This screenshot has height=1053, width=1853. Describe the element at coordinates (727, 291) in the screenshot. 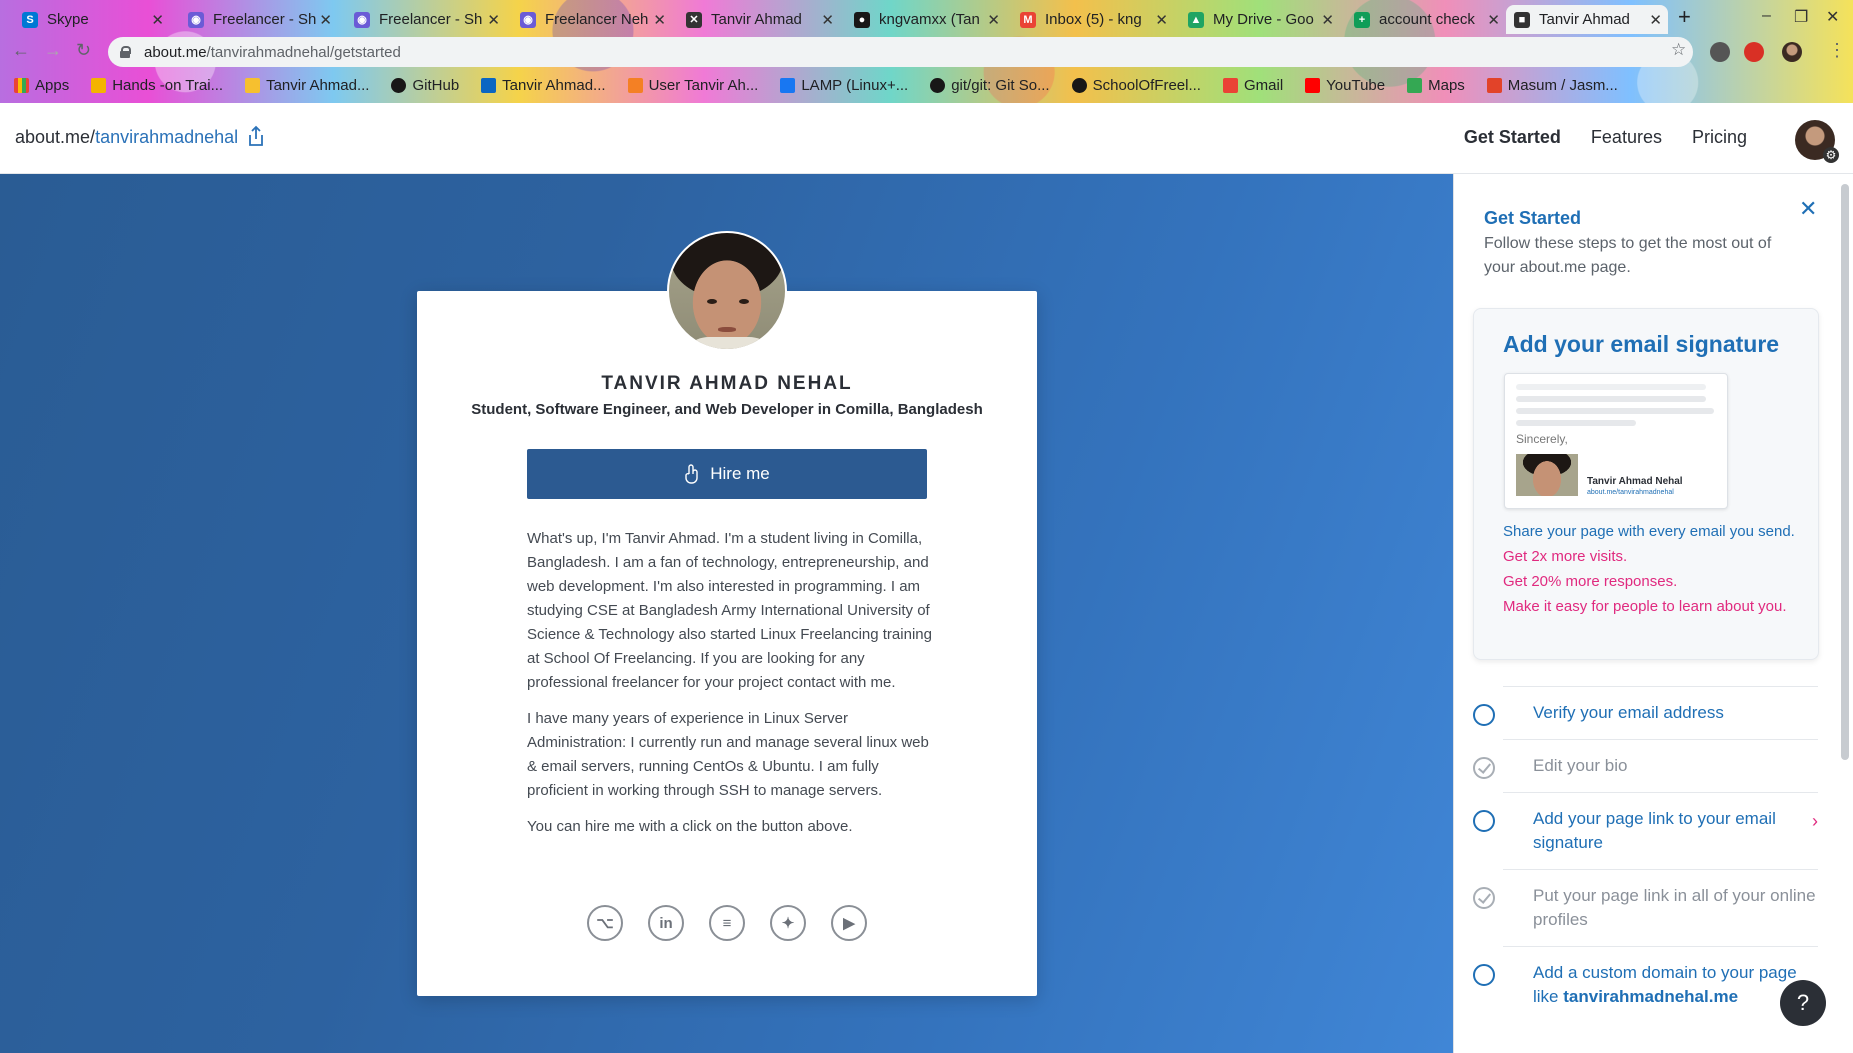

I see `profile-photo` at that location.